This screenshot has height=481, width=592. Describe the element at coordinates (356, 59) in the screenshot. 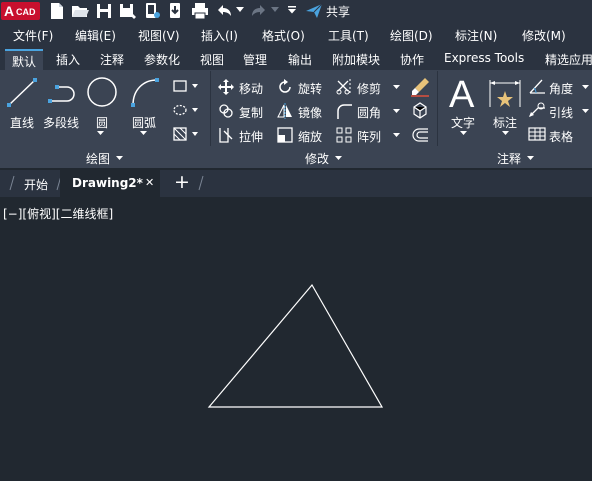

I see `tab-addins: 附加模块` at that location.